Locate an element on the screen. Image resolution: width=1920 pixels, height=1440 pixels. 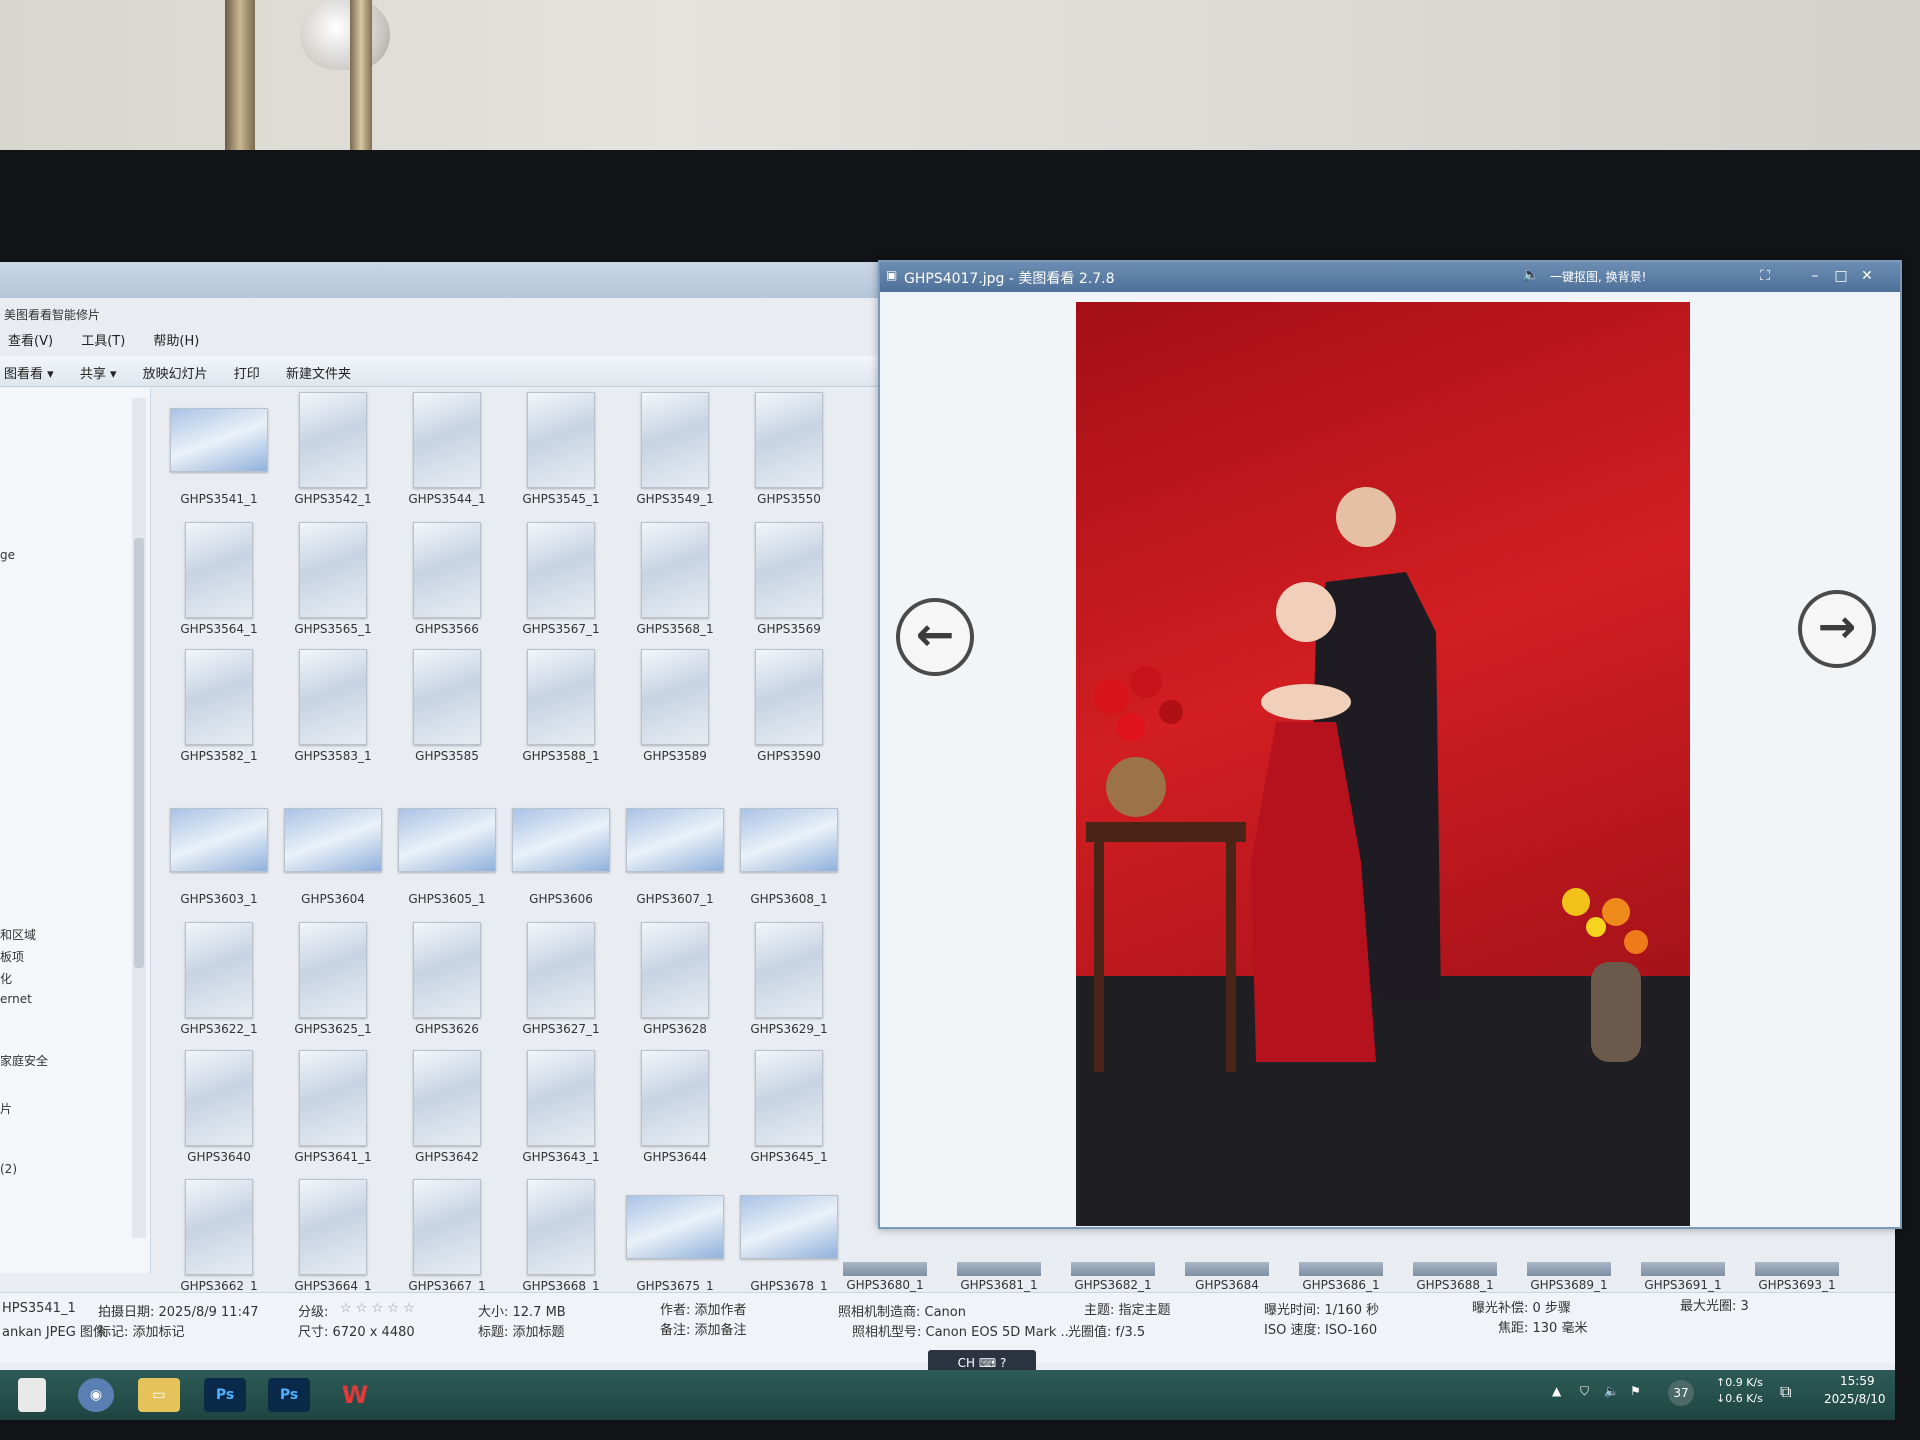
filmstrip-item: GHPS3689_1 is located at coordinates (1569, 1277).